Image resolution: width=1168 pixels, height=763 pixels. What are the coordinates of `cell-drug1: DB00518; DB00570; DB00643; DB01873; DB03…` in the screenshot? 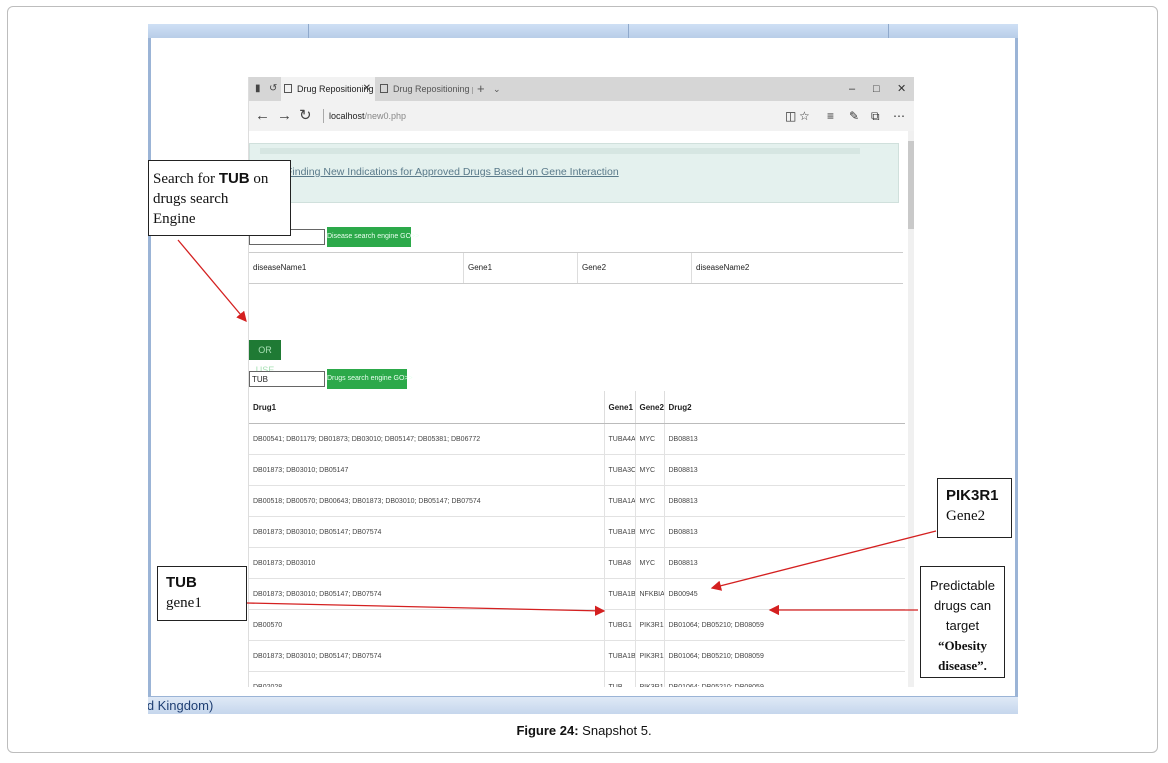 It's located at (426, 501).